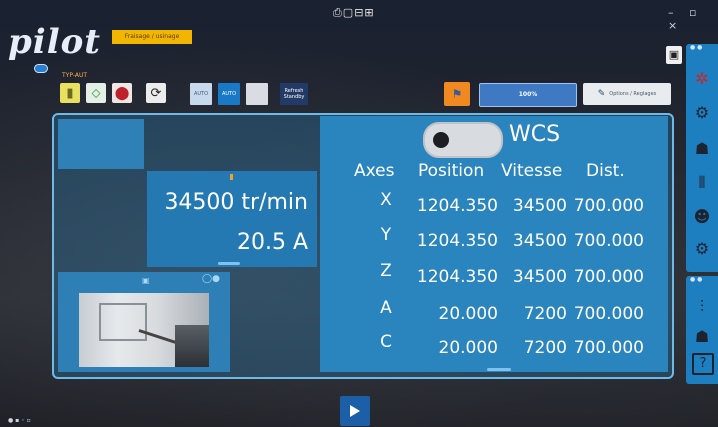 The width and height of the screenshot is (718, 427). What do you see at coordinates (463, 140) in the screenshot?
I see `wcs-toggle` at bounding box center [463, 140].